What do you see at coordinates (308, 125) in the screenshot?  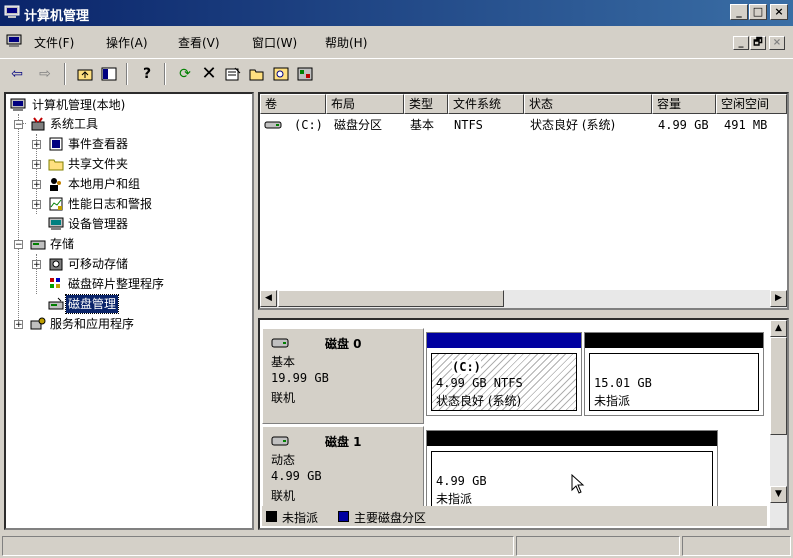 I see `cell-volume: (C:)` at bounding box center [308, 125].